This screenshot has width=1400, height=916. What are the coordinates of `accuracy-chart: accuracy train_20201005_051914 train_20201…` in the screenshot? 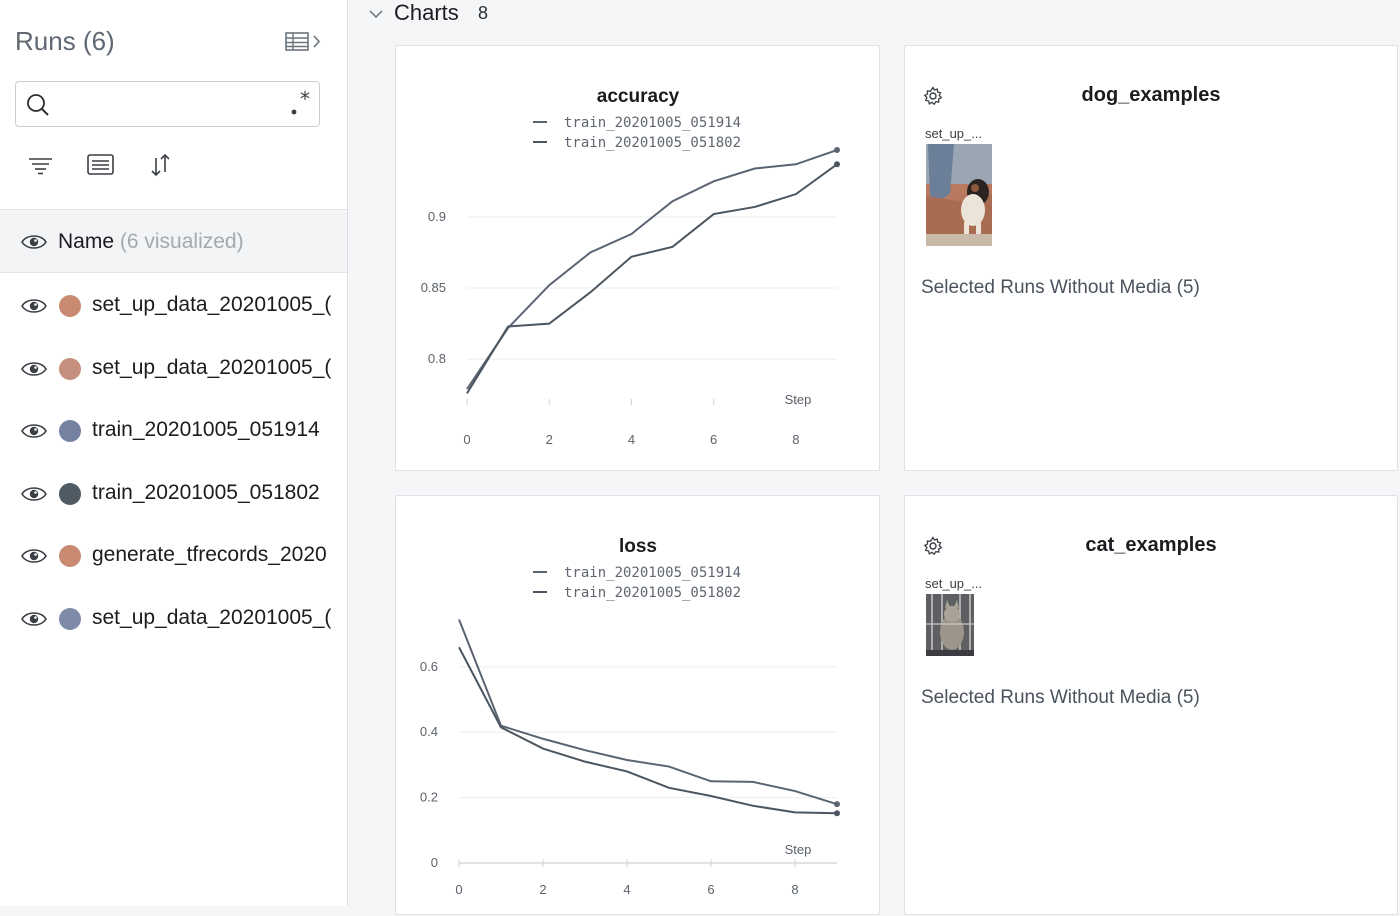 It's located at (630, 266).